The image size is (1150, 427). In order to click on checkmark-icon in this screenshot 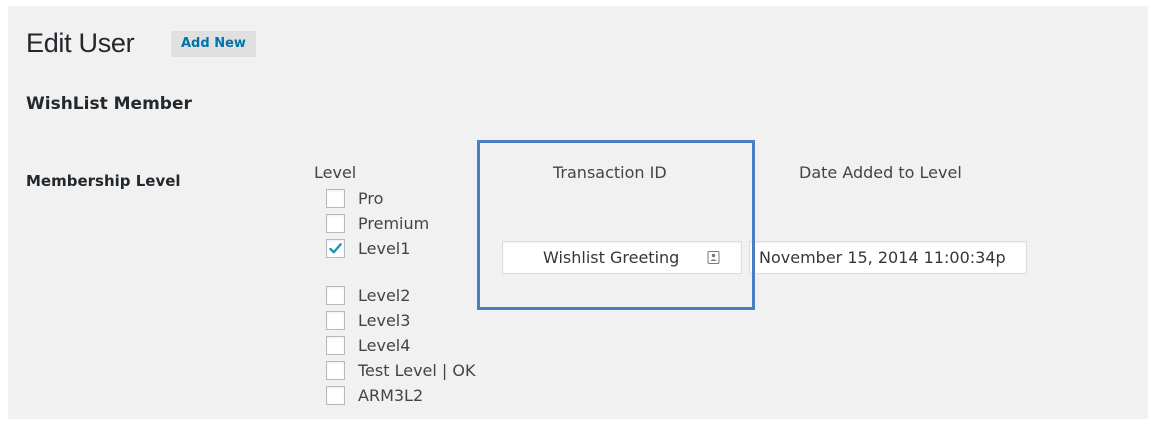, I will do `click(335, 247)`.